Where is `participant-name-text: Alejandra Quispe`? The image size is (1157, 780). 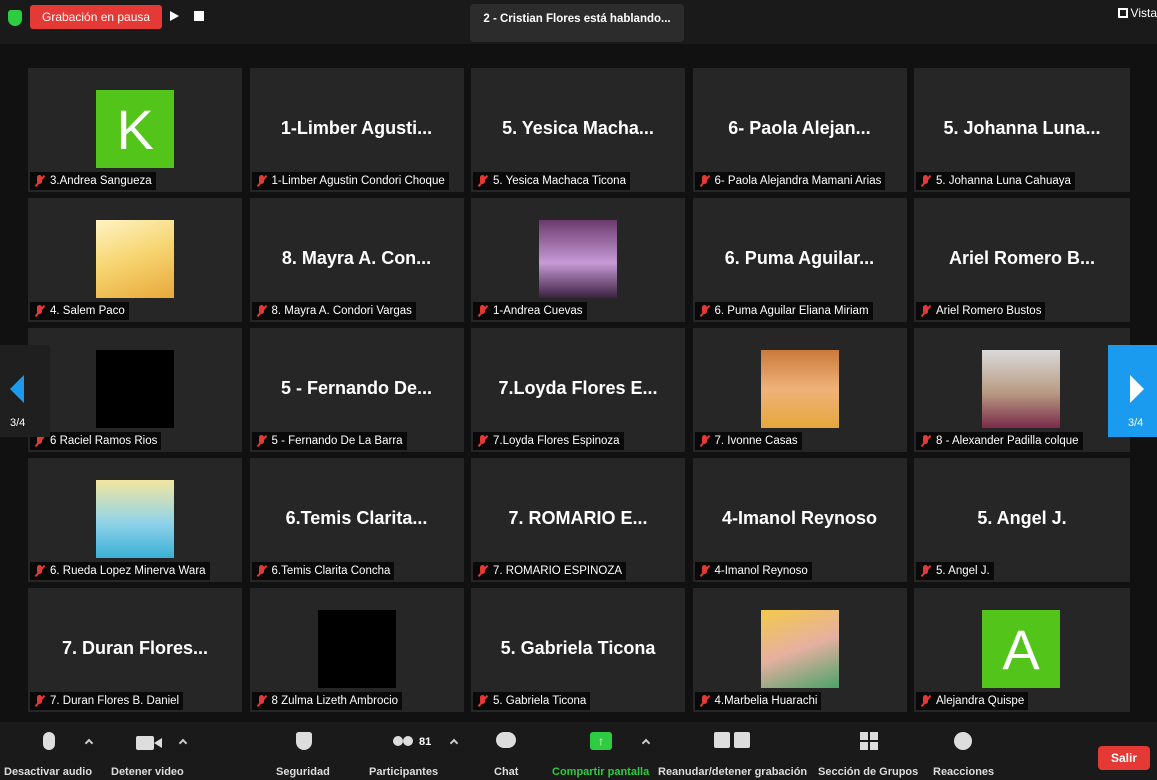
participant-name-text: Alejandra Quispe is located at coordinates (980, 701).